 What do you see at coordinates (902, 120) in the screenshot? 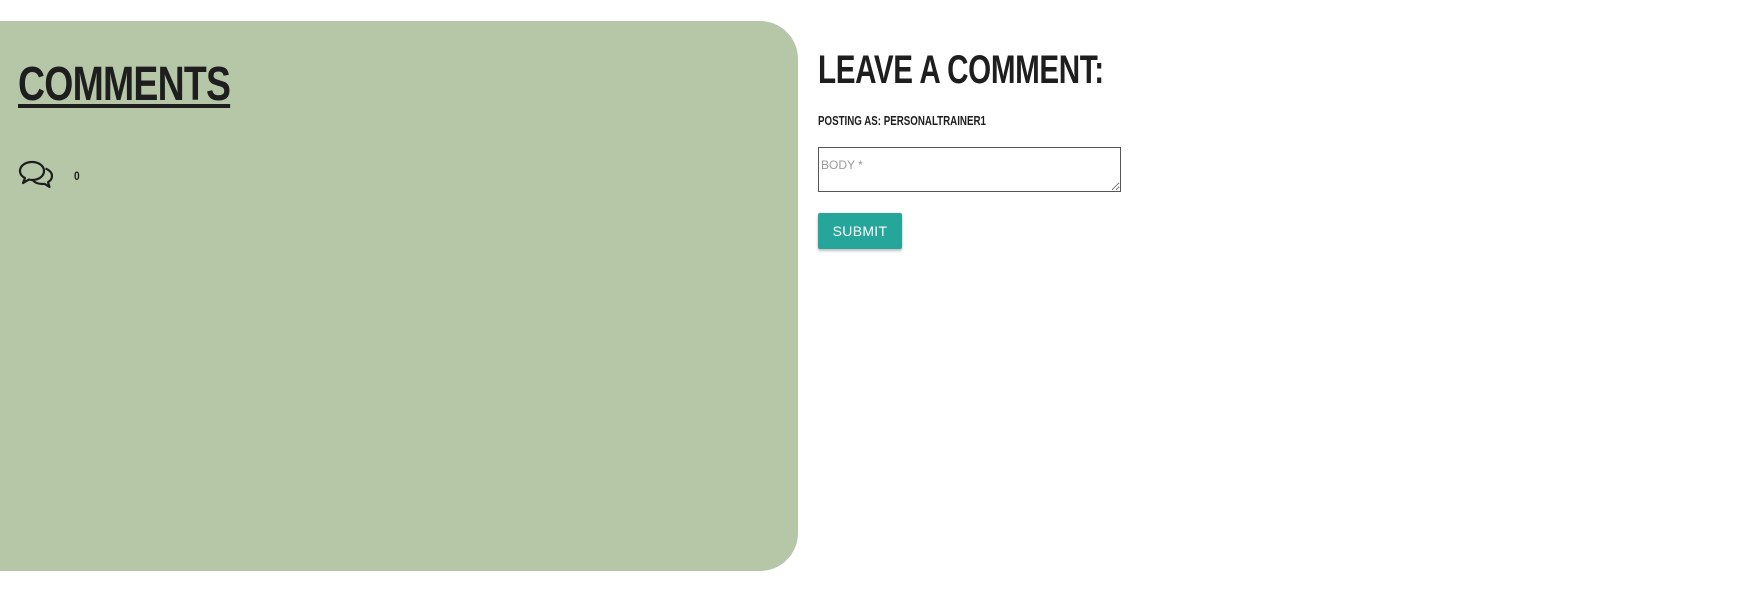
I see `posting-as-label: POSTING AS: PERSONALTRAINER1` at bounding box center [902, 120].